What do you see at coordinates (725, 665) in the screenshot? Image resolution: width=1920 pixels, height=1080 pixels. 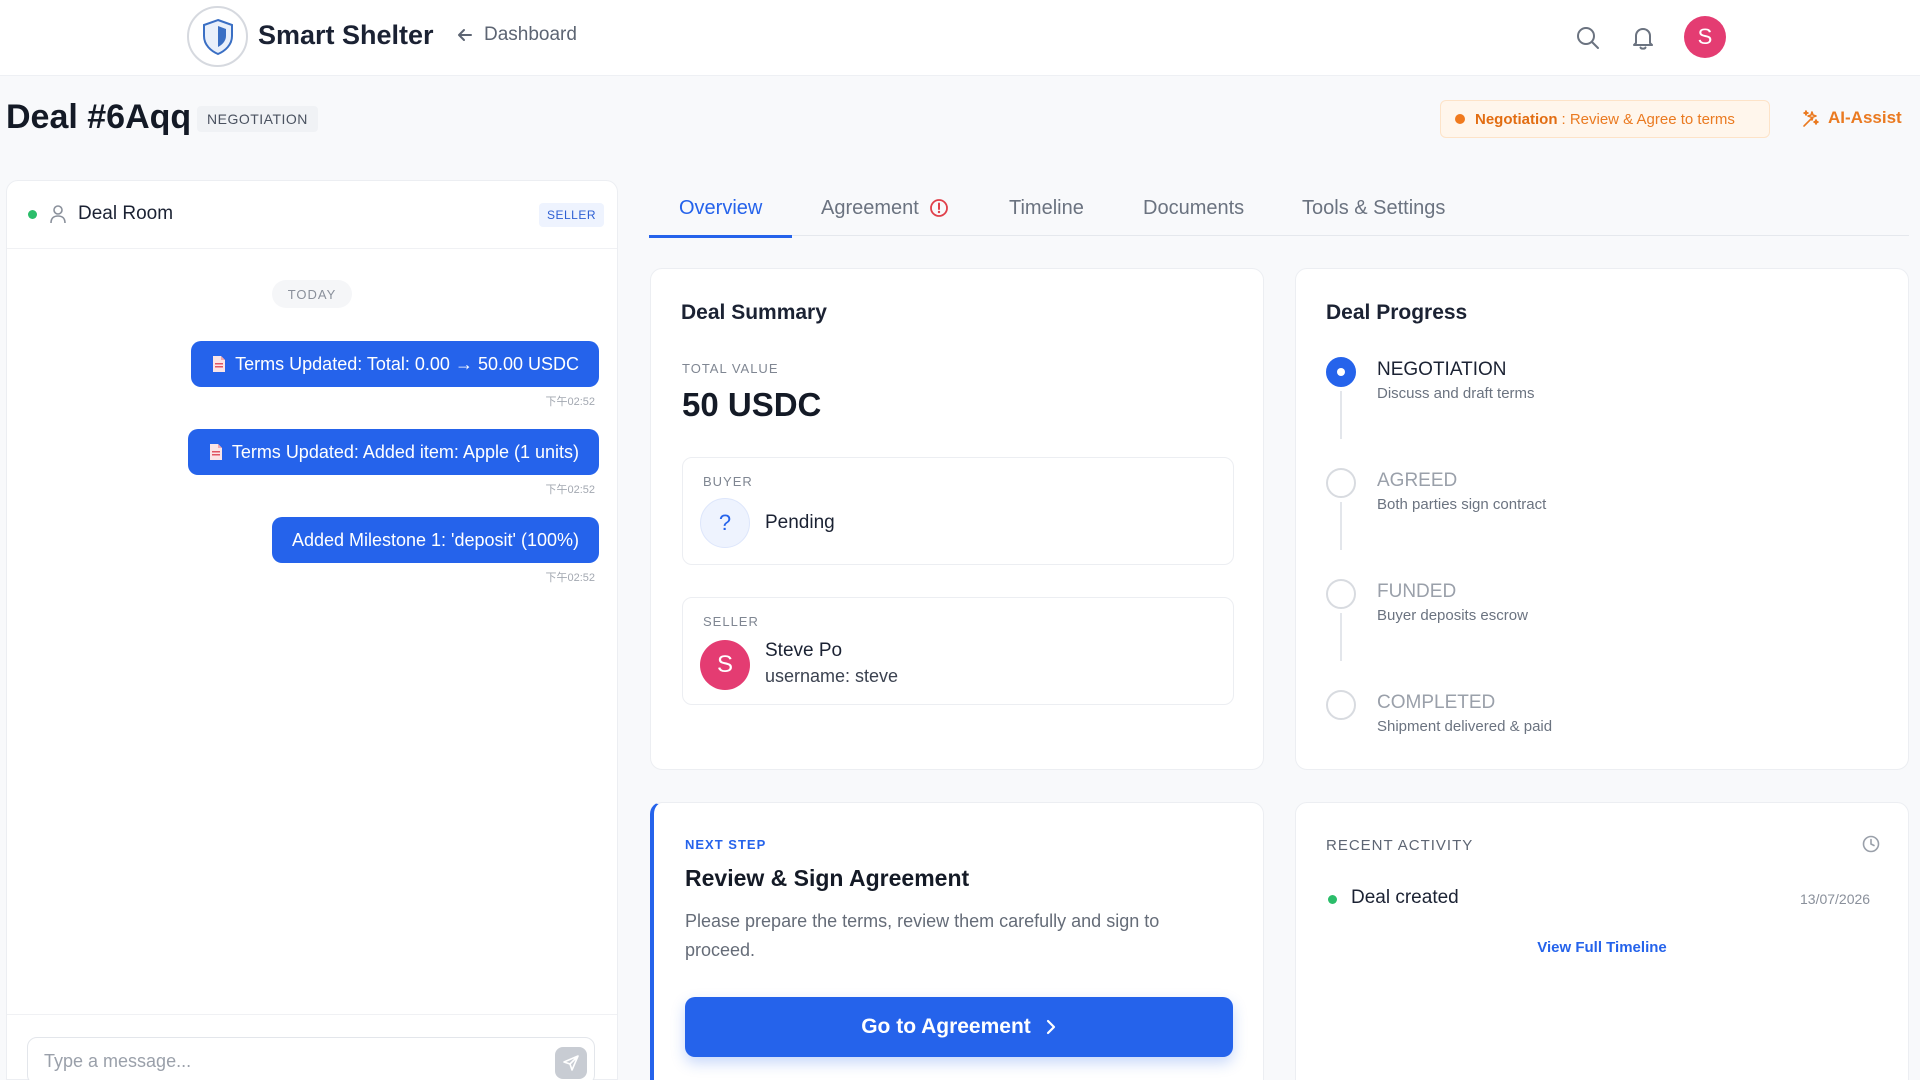 I see `seller-avatar: S` at bounding box center [725, 665].